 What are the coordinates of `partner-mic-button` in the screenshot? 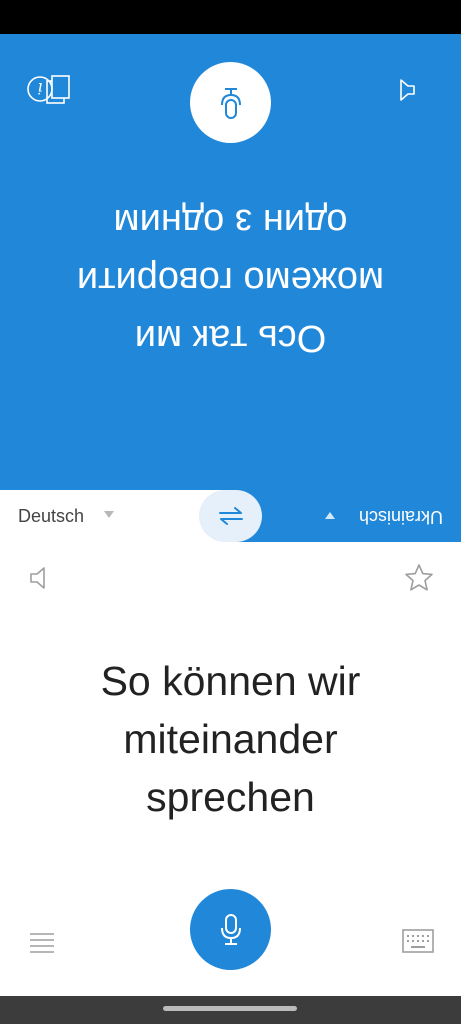 It's located at (230, 102).